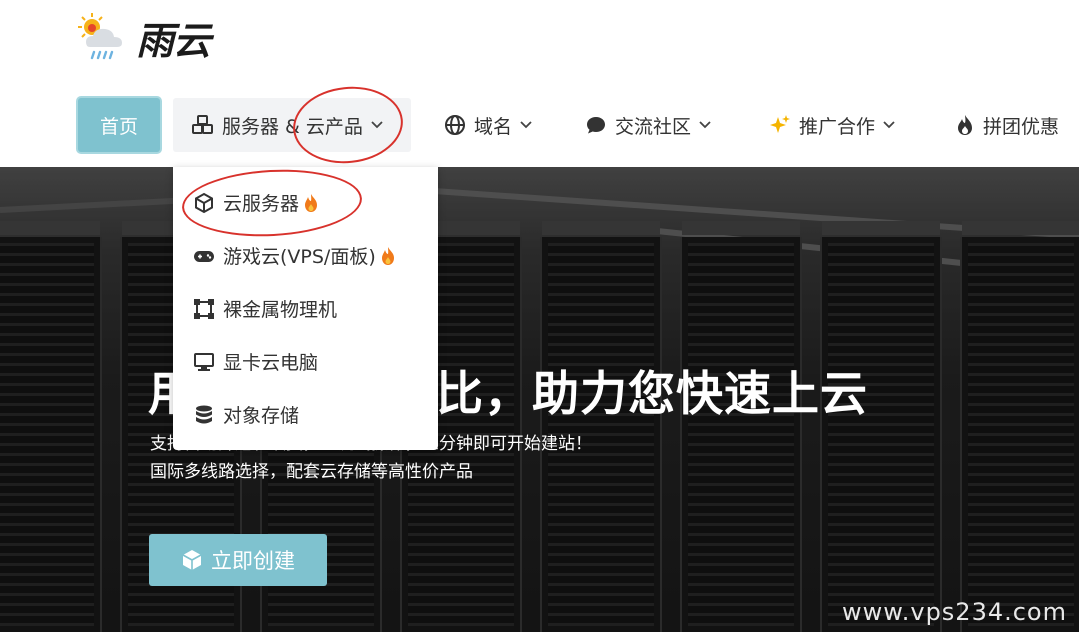  What do you see at coordinates (261, 204) in the screenshot?
I see `menu-item-label: 云服务器` at bounding box center [261, 204].